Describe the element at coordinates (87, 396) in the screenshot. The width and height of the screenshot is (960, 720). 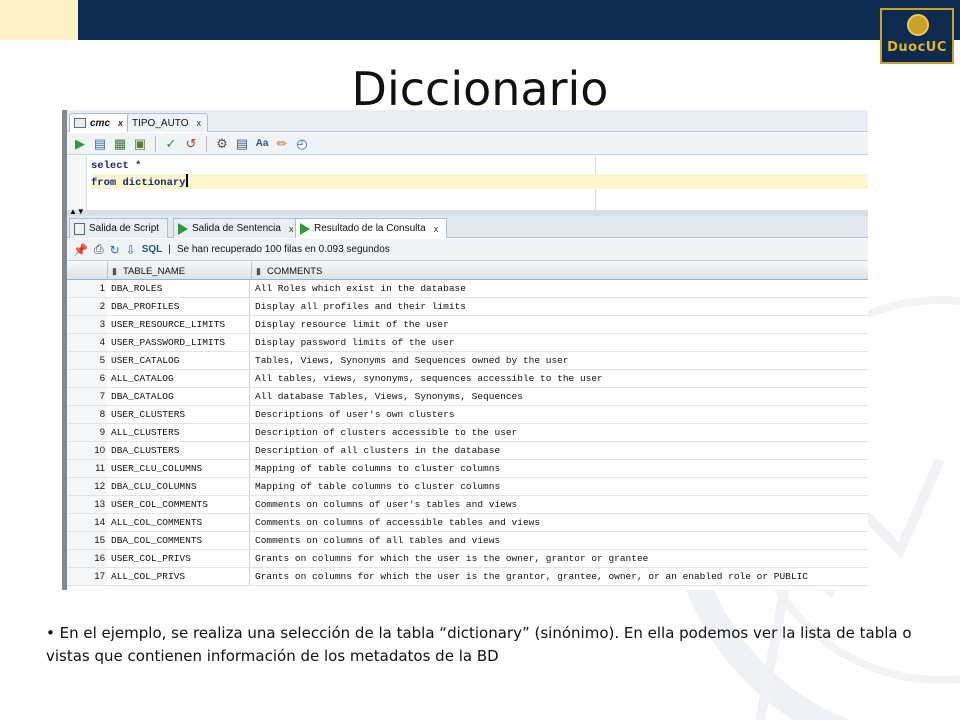
I see `row-number: 7` at that location.